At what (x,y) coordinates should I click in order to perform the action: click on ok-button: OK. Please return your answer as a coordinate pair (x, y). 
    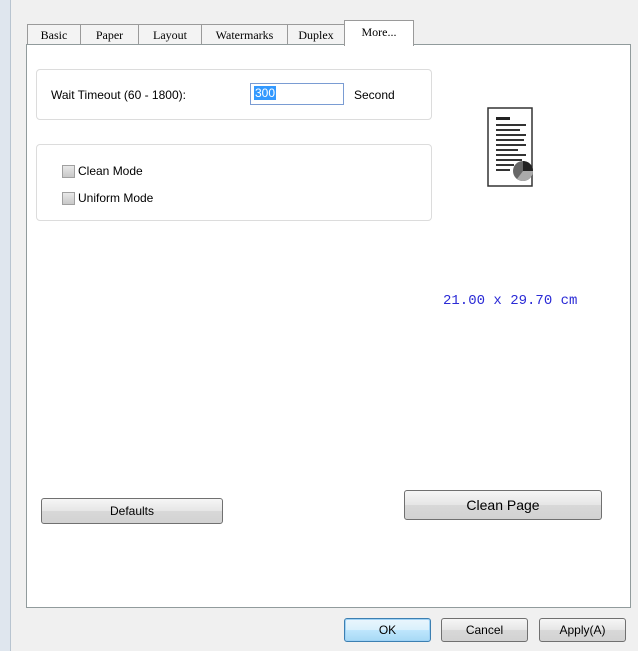
    Looking at the image, I should click on (387, 630).